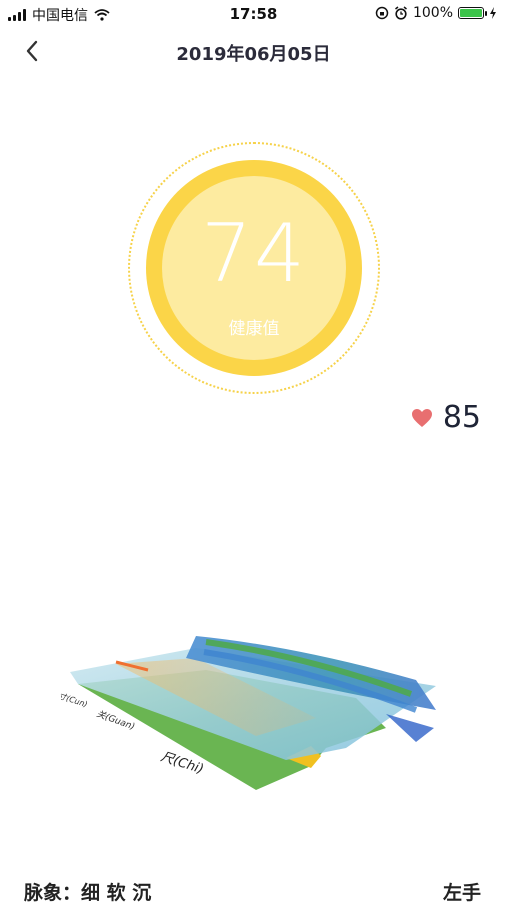 This screenshot has width=507, height=905. What do you see at coordinates (493, 13) in the screenshot?
I see `charging-icon` at bounding box center [493, 13].